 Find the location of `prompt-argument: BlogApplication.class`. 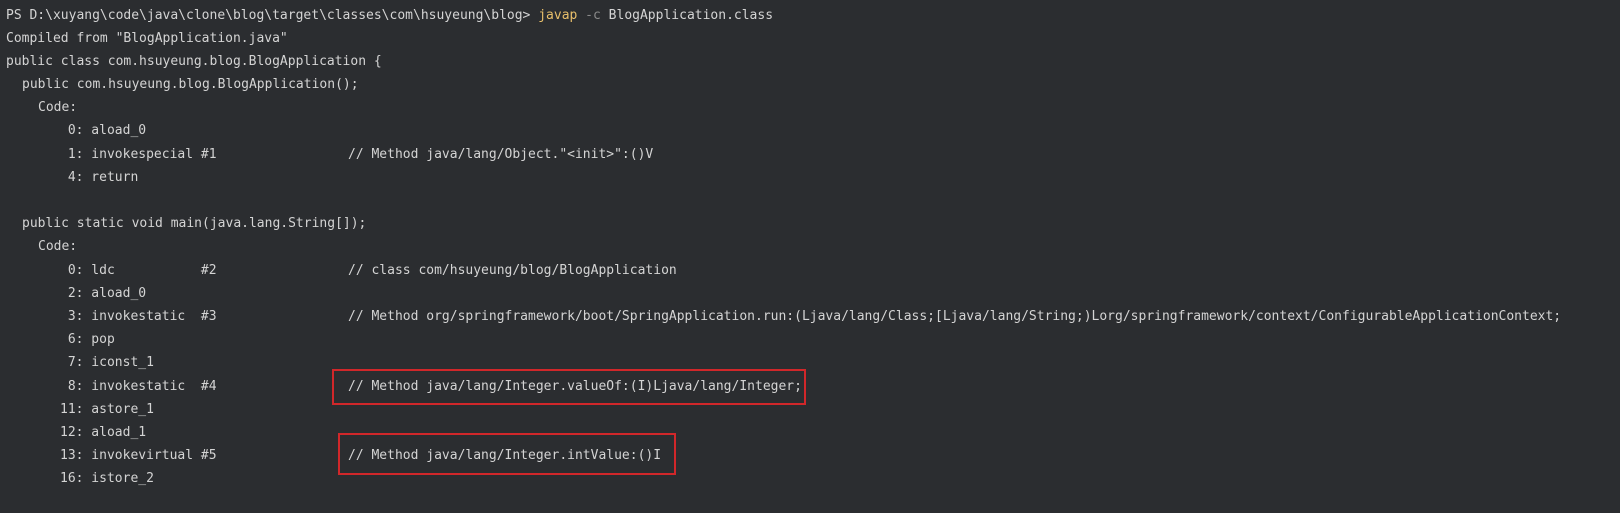

prompt-argument: BlogApplication.class is located at coordinates (691, 15).